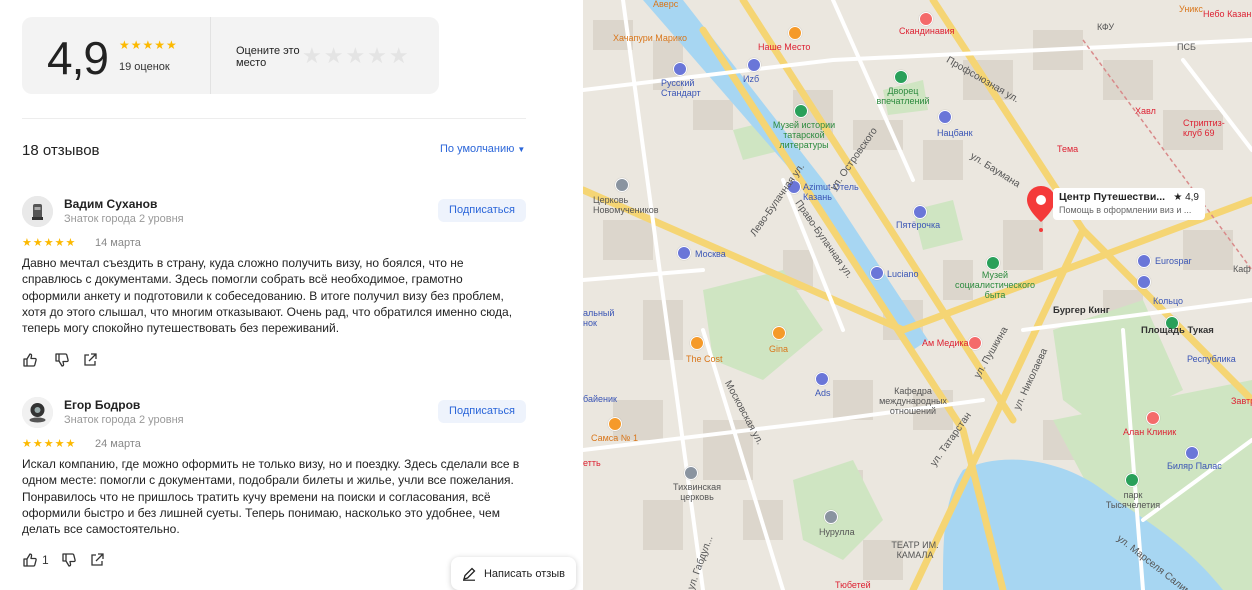 The image size is (1252, 590). Describe the element at coordinates (477, 149) in the screenshot. I see `sort-label: По умолчанию` at that location.